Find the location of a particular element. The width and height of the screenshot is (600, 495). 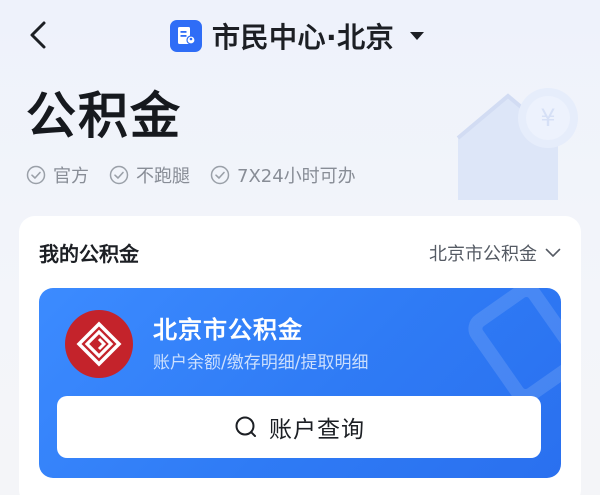

fund-selector: 北京市公积金 is located at coordinates (495, 253).